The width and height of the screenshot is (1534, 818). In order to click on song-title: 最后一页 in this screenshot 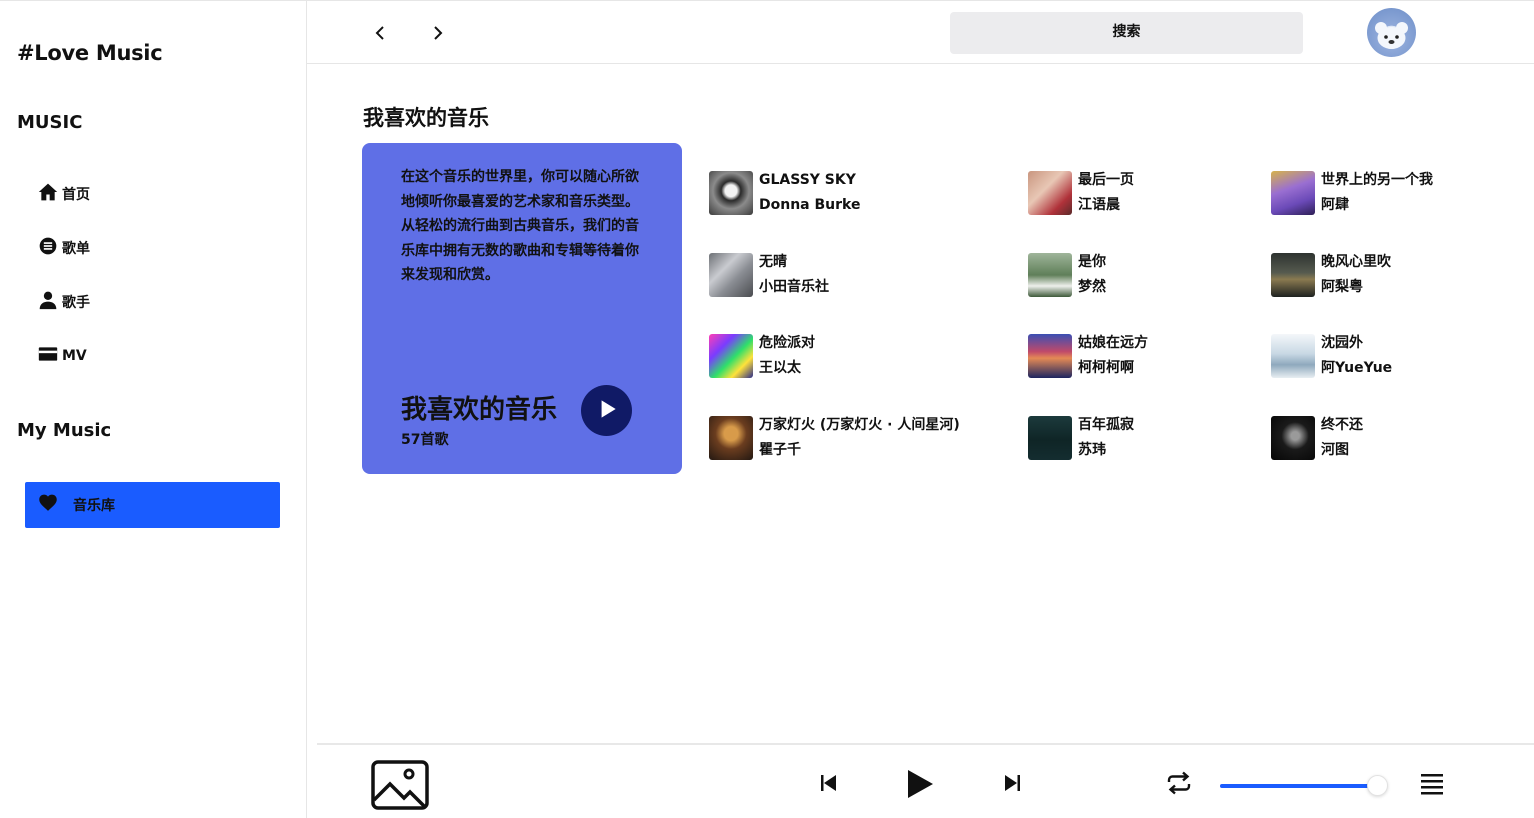, I will do `click(1106, 180)`.